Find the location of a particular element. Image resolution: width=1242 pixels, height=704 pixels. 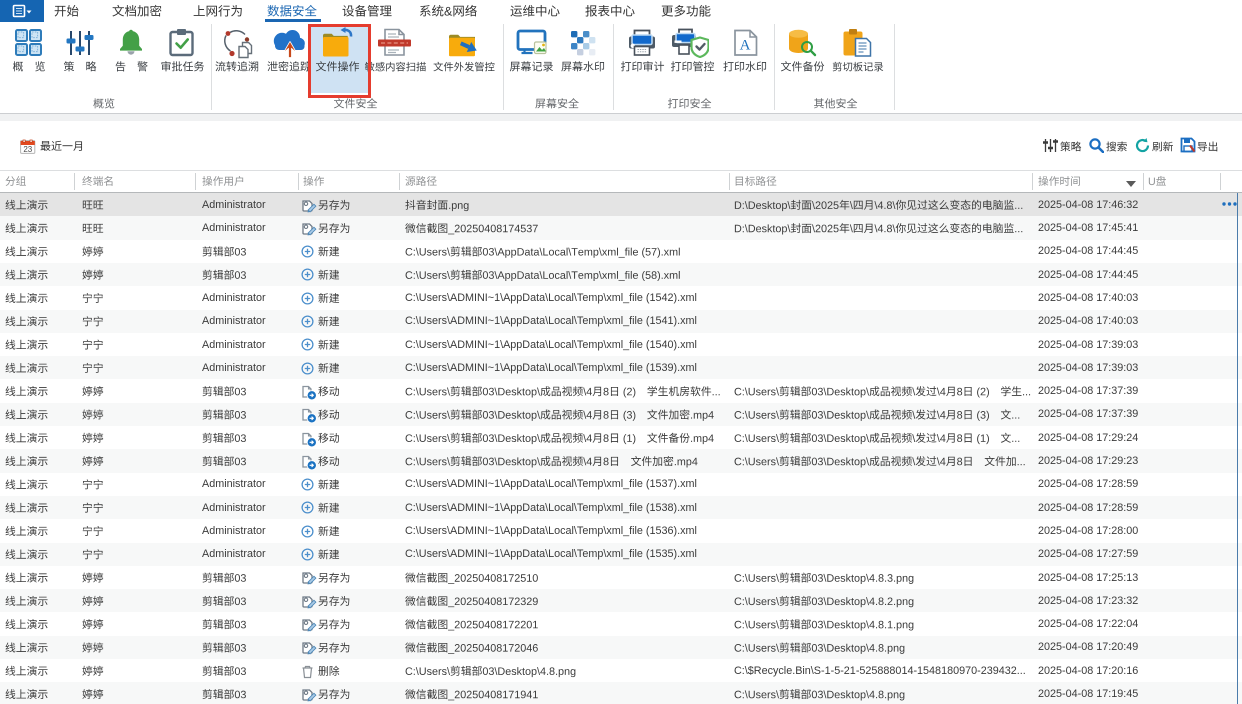

svg-text: 23 is located at coordinates (27, 149).